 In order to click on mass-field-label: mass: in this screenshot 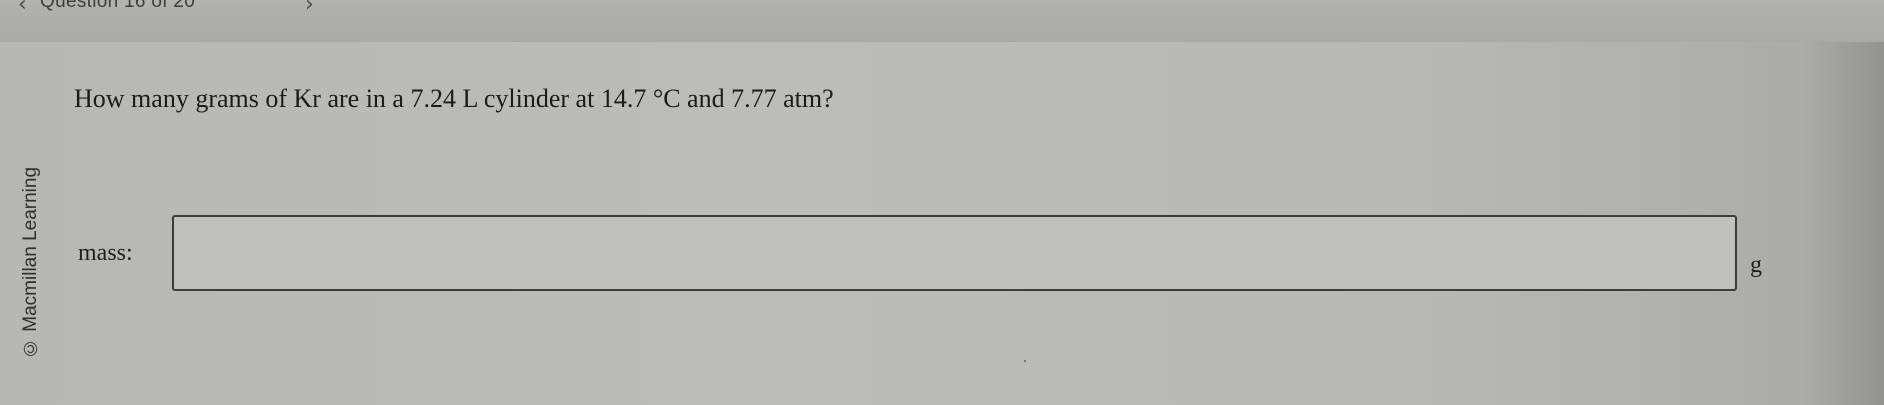, I will do `click(105, 253)`.